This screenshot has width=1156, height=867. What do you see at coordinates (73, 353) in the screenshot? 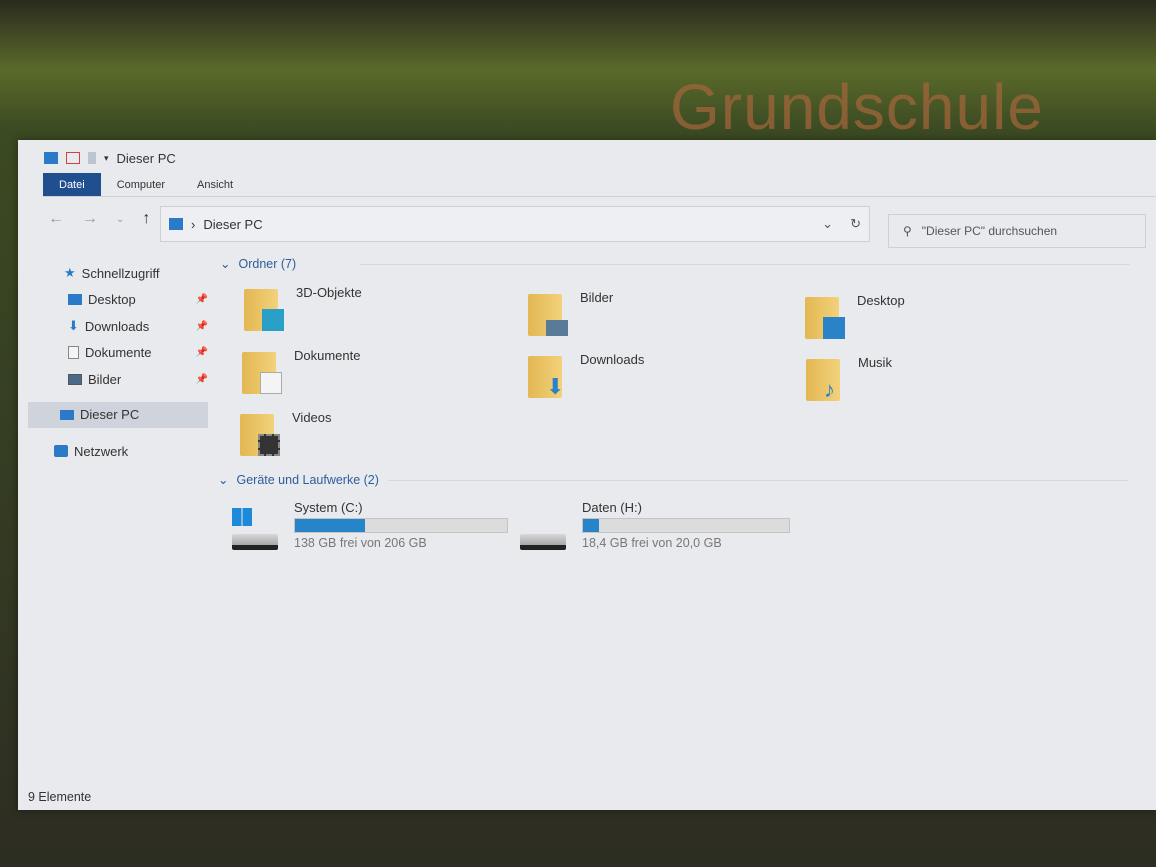
I see `document-icon` at bounding box center [73, 353].